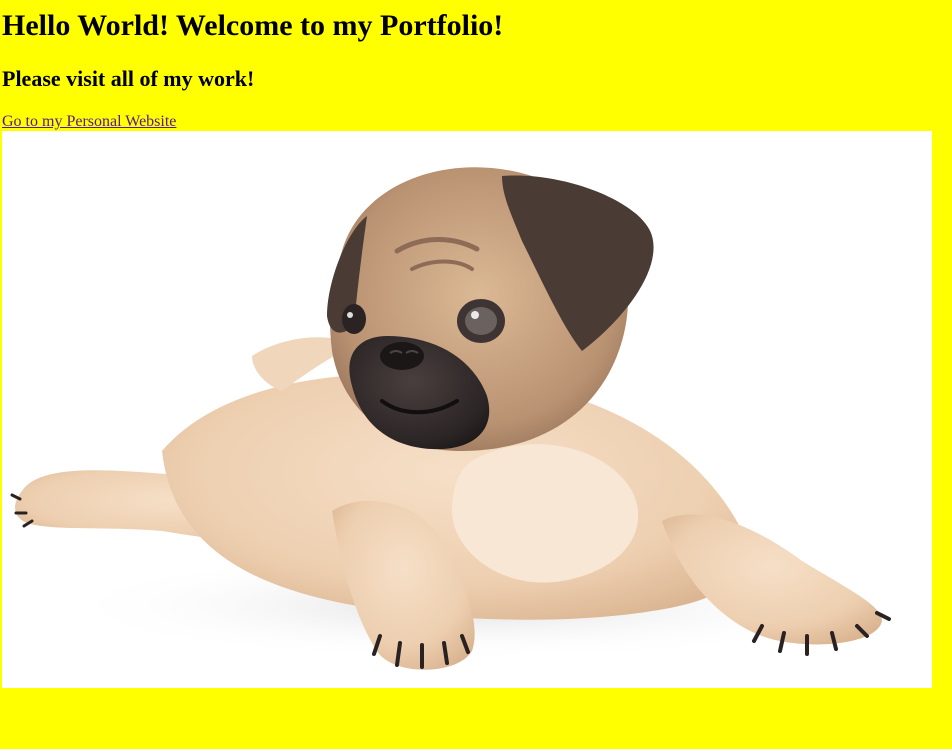  I want to click on personal-website-link: Go to my Personal Website, so click(89, 122).